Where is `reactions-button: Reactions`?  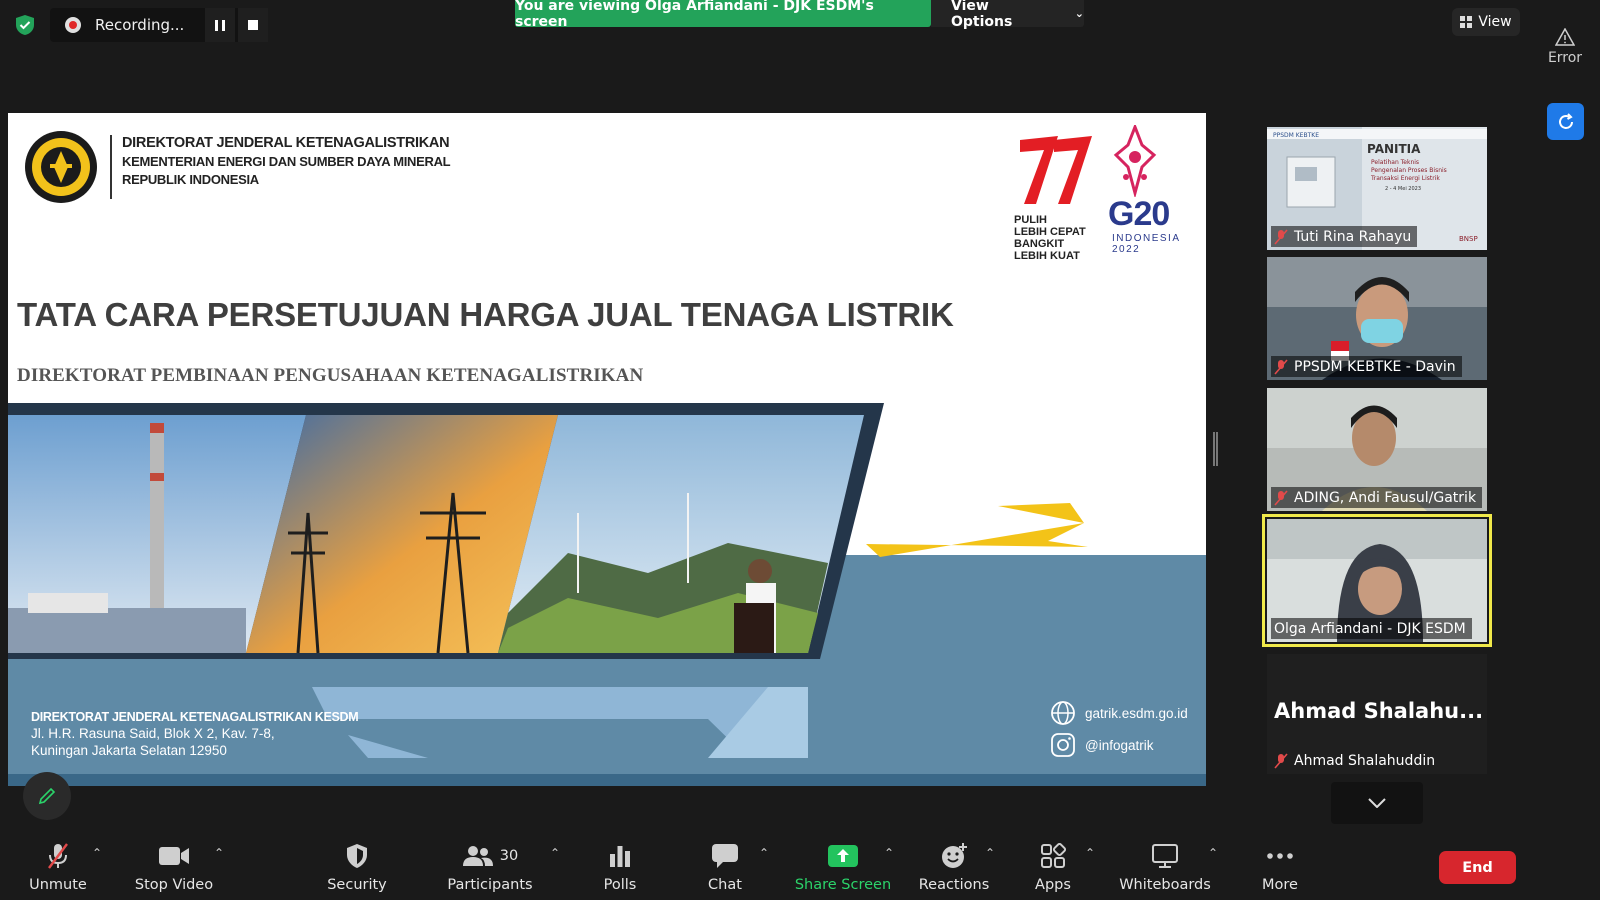 reactions-button: Reactions is located at coordinates (954, 864).